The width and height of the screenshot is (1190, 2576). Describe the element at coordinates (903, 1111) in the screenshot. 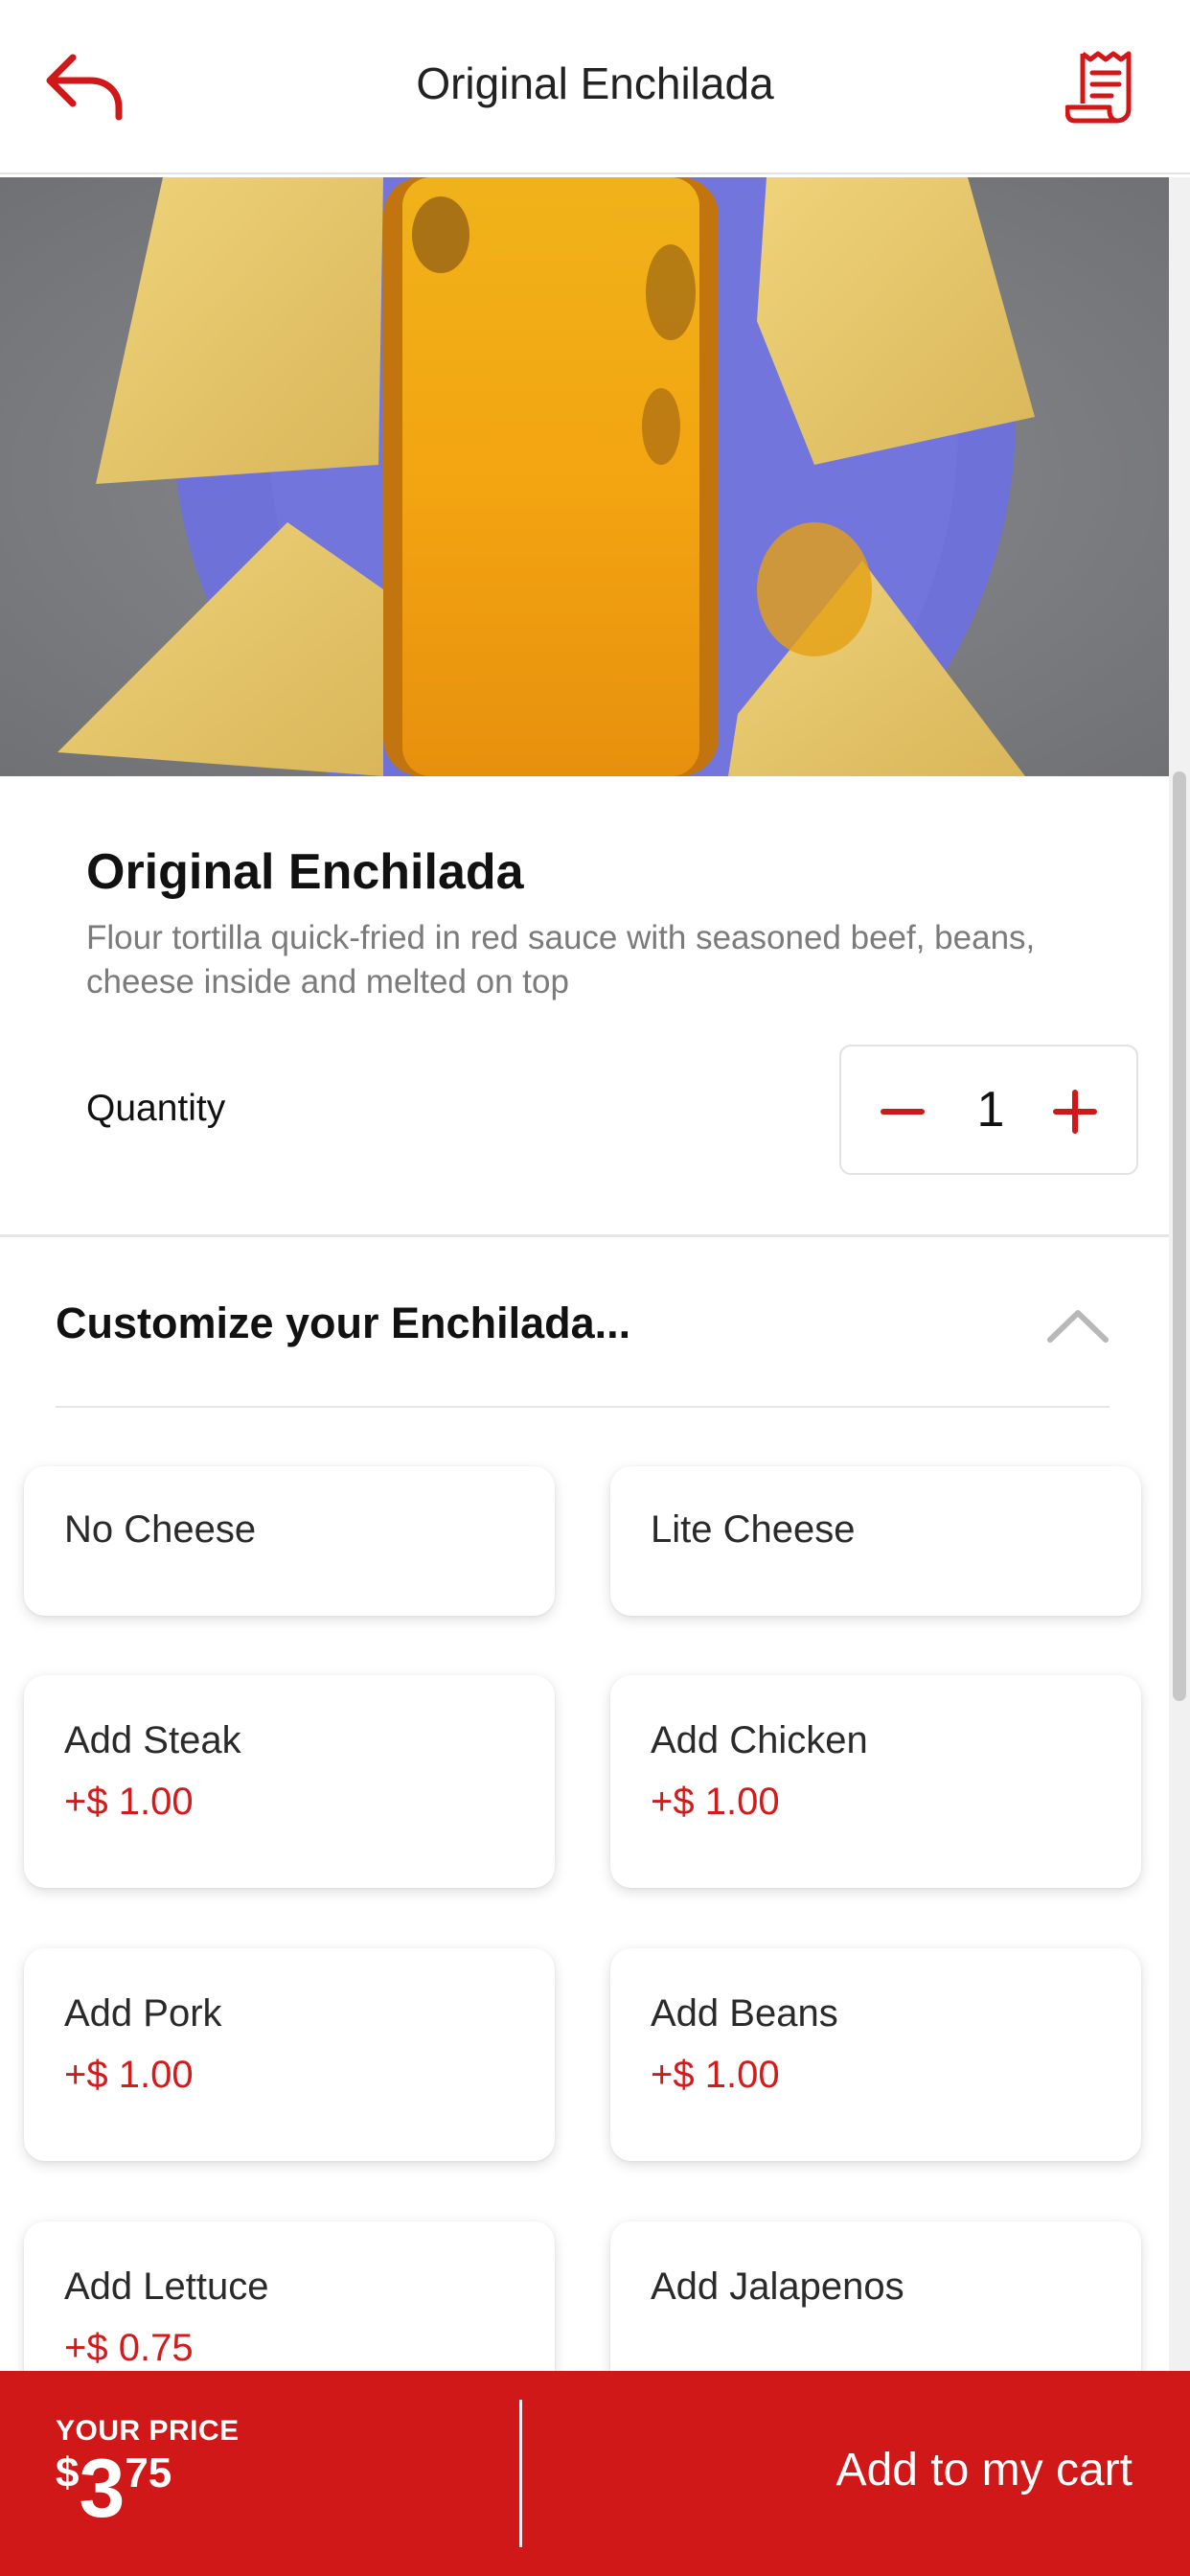

I see `minus-icon` at that location.